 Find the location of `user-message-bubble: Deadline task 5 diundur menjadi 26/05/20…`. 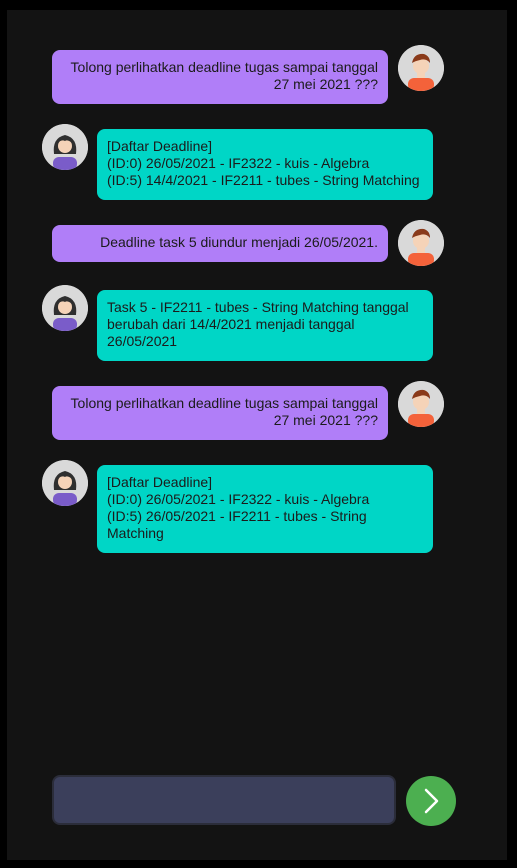

user-message-bubble: Deadline task 5 diundur menjadi 26/05/20… is located at coordinates (220, 243).